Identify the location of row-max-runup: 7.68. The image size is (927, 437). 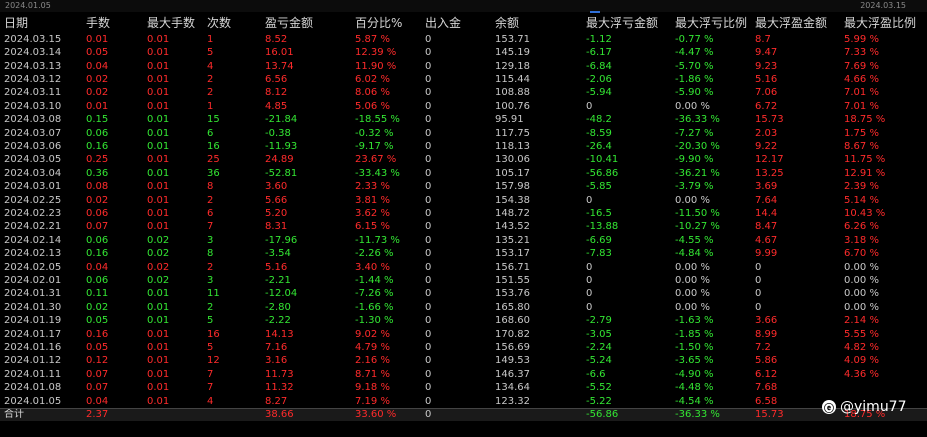
(766, 388).